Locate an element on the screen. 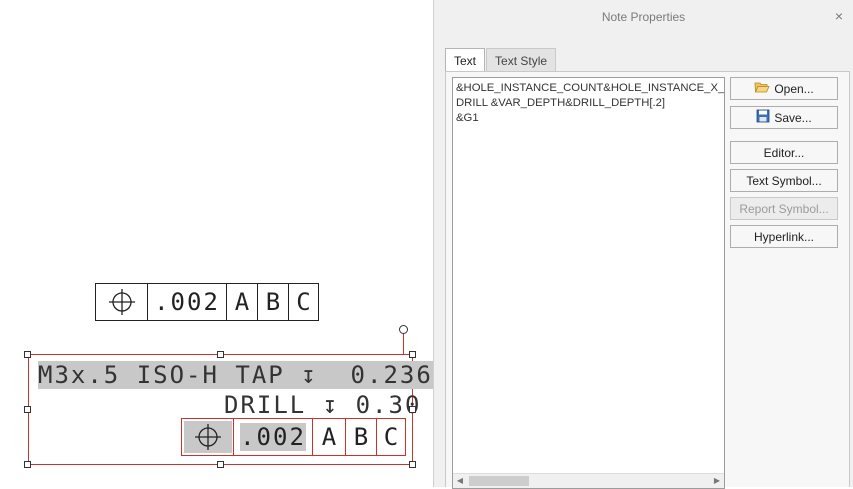 The height and width of the screenshot is (489, 853). note-thread-text: M3x.5 ISO-H is located at coordinates (128, 375).